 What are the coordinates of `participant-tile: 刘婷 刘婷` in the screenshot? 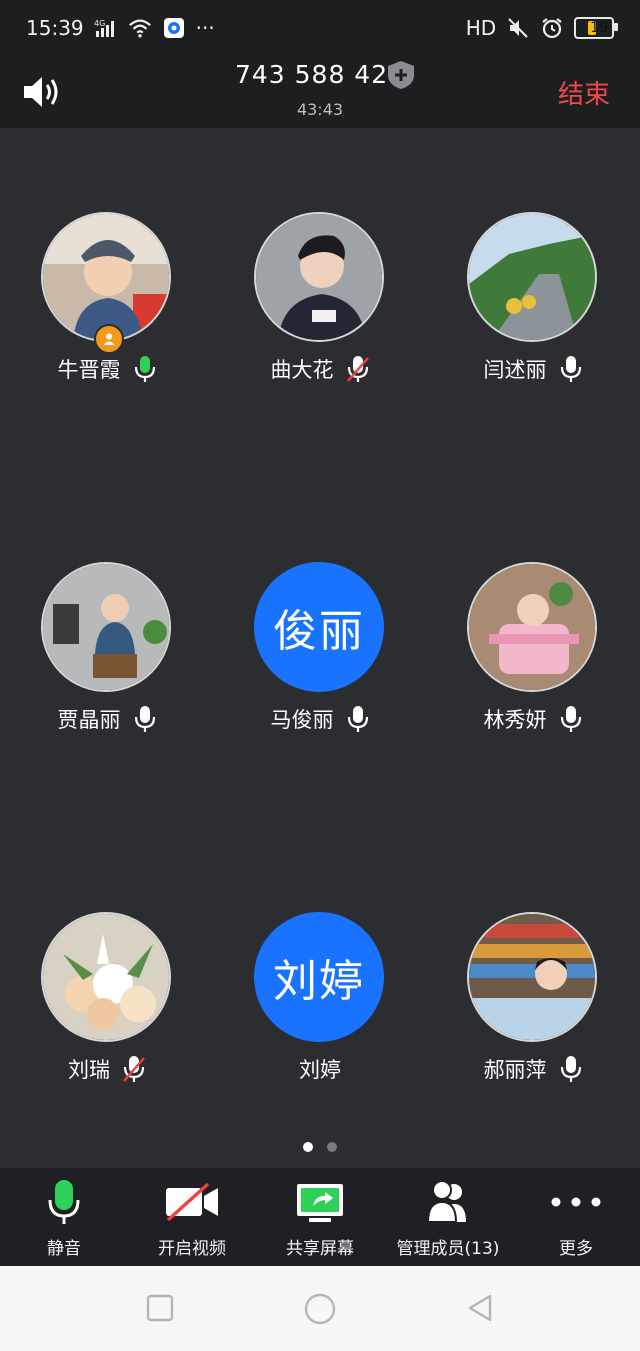 It's located at (320, 955).